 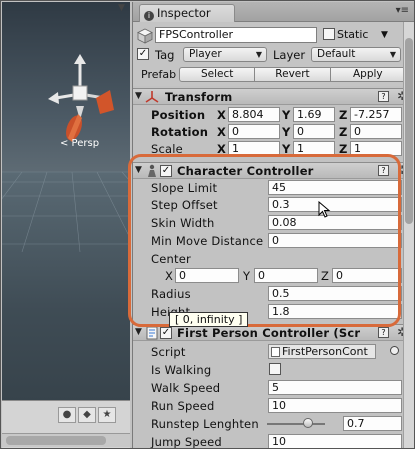 I want to click on is-walking-row: Is Walking, so click(x=273, y=369).